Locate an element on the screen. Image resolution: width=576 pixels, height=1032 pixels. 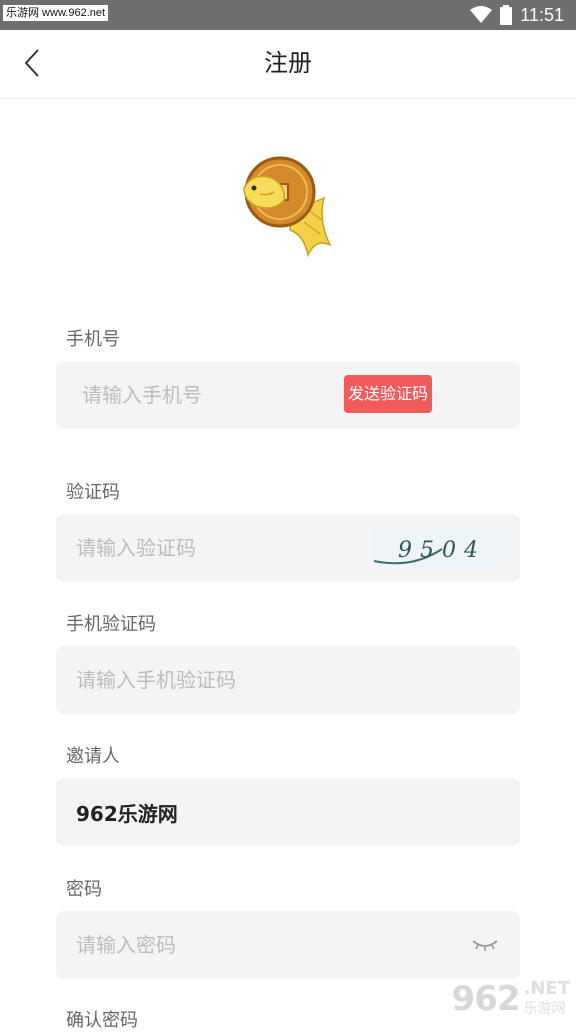
captcha-input is located at coordinates (211, 548).